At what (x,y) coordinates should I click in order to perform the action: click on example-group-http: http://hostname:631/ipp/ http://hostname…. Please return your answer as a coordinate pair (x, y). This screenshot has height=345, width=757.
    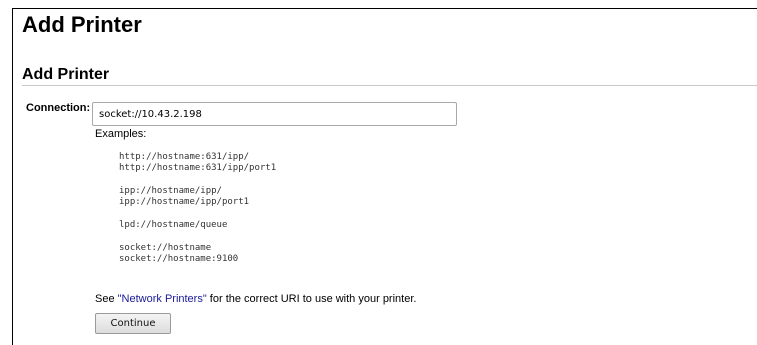
    Looking at the image, I should click on (197, 163).